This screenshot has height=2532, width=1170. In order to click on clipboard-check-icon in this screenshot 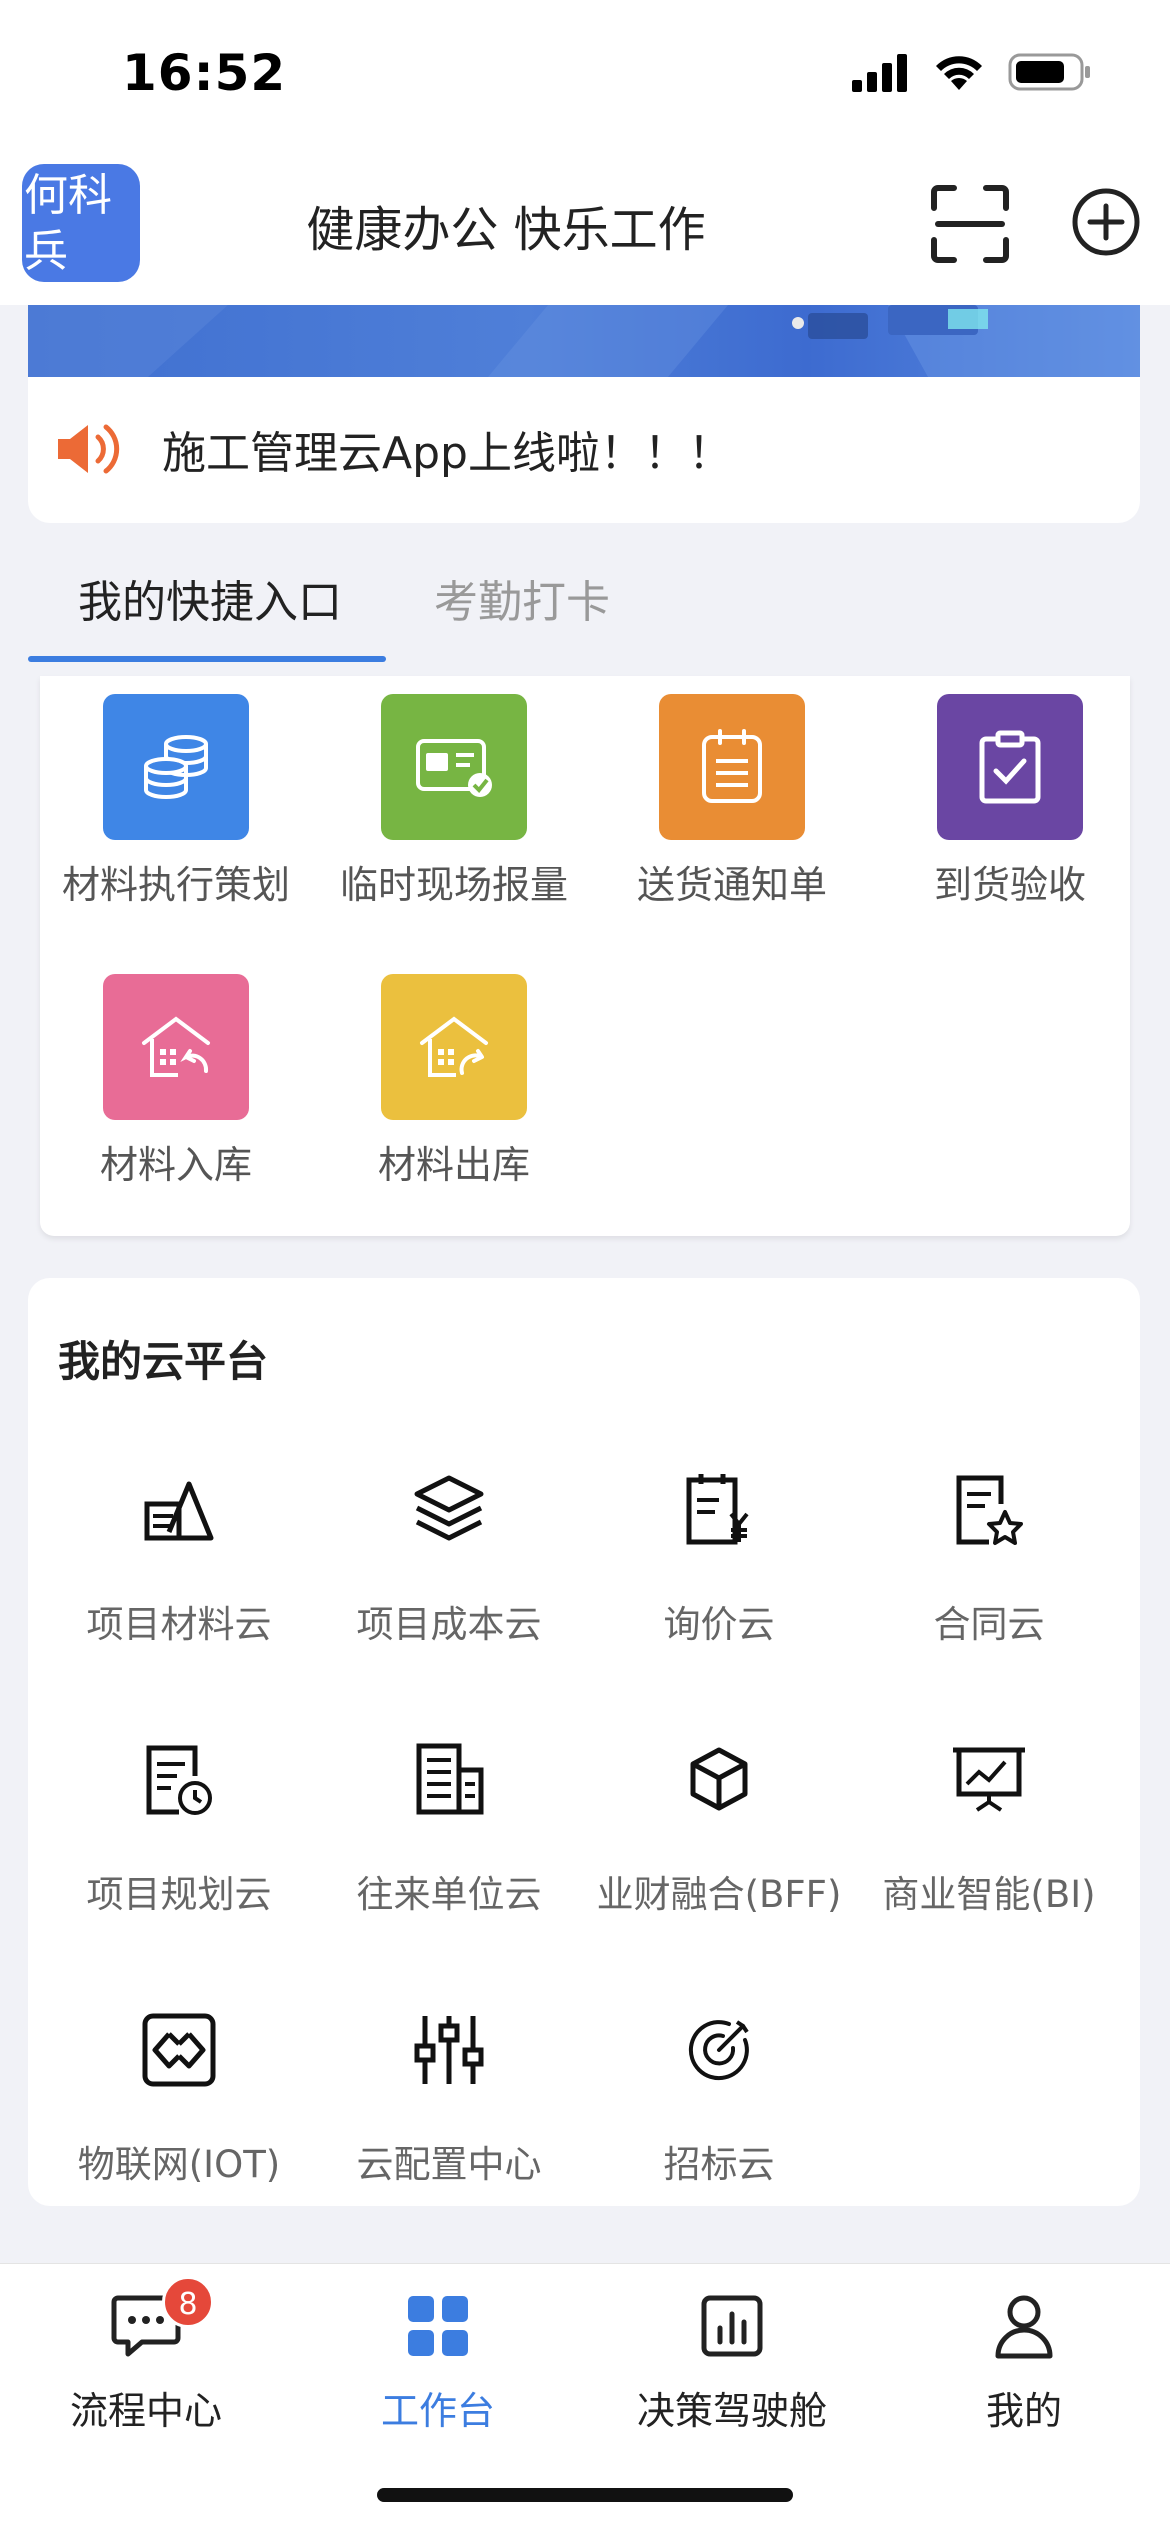, I will do `click(1010, 767)`.